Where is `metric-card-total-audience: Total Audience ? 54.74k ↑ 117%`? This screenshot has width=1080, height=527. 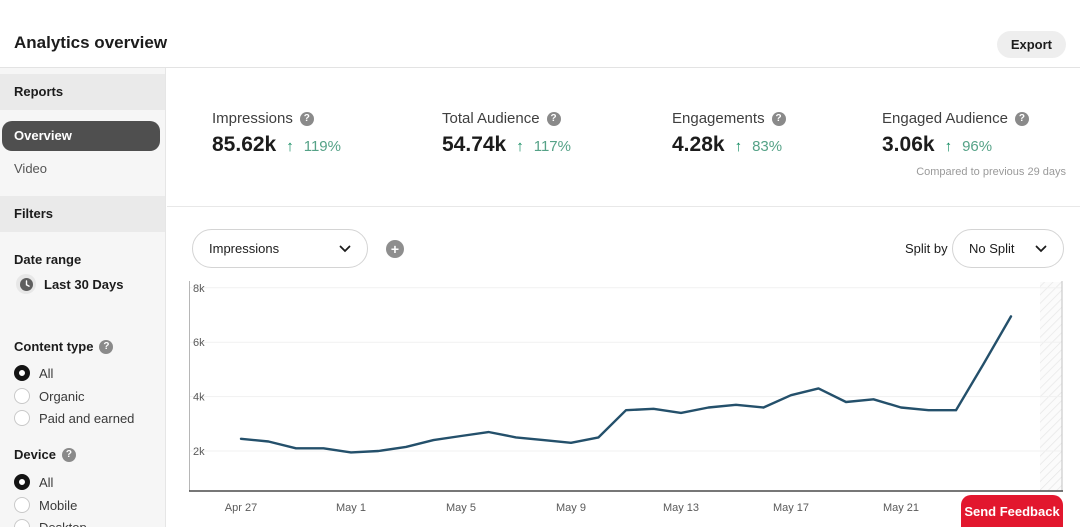 metric-card-total-audience: Total Audience ? 54.74k ↑ 117% is located at coordinates (506, 133).